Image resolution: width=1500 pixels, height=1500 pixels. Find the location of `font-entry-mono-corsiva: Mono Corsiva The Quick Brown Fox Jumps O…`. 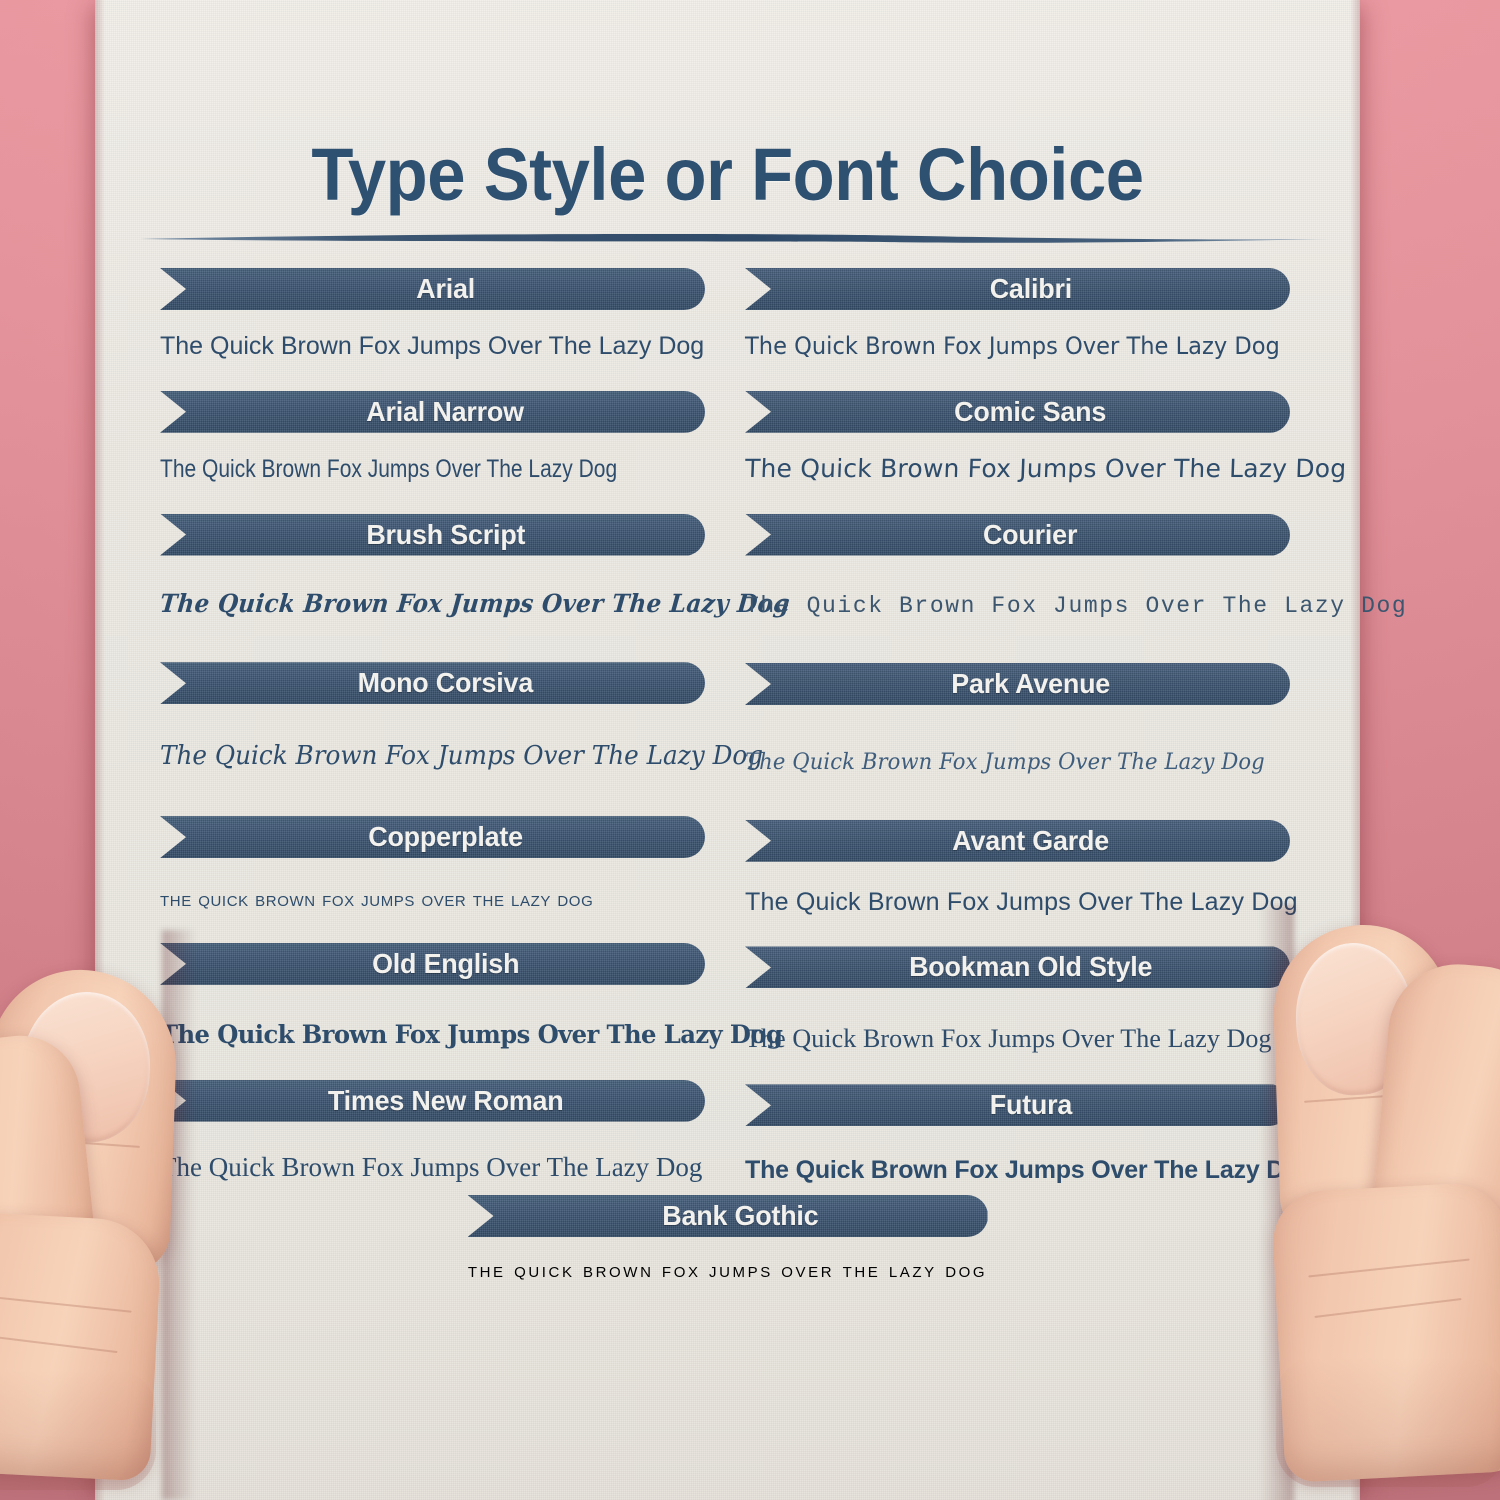

font-entry-mono-corsiva: Mono Corsiva The Quick Brown Fox Jumps O… is located at coordinates (461, 717).